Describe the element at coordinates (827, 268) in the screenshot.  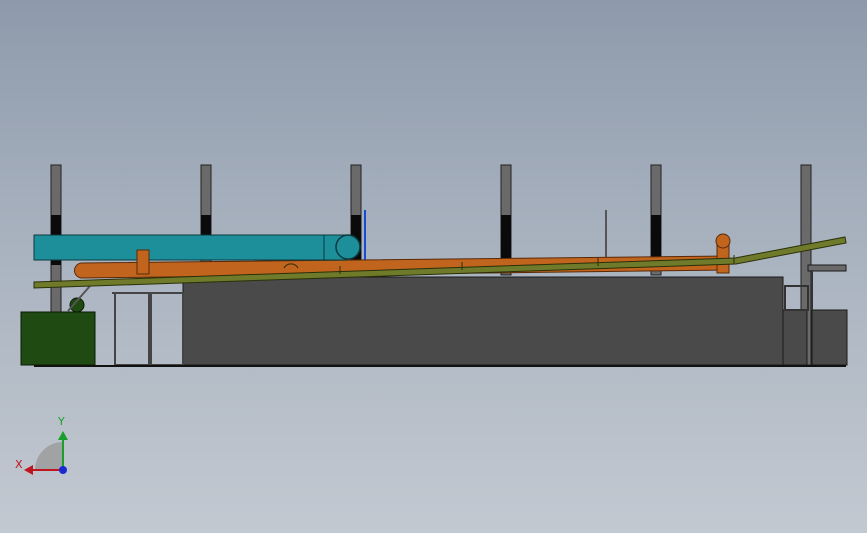
I see `right-bracket` at that location.